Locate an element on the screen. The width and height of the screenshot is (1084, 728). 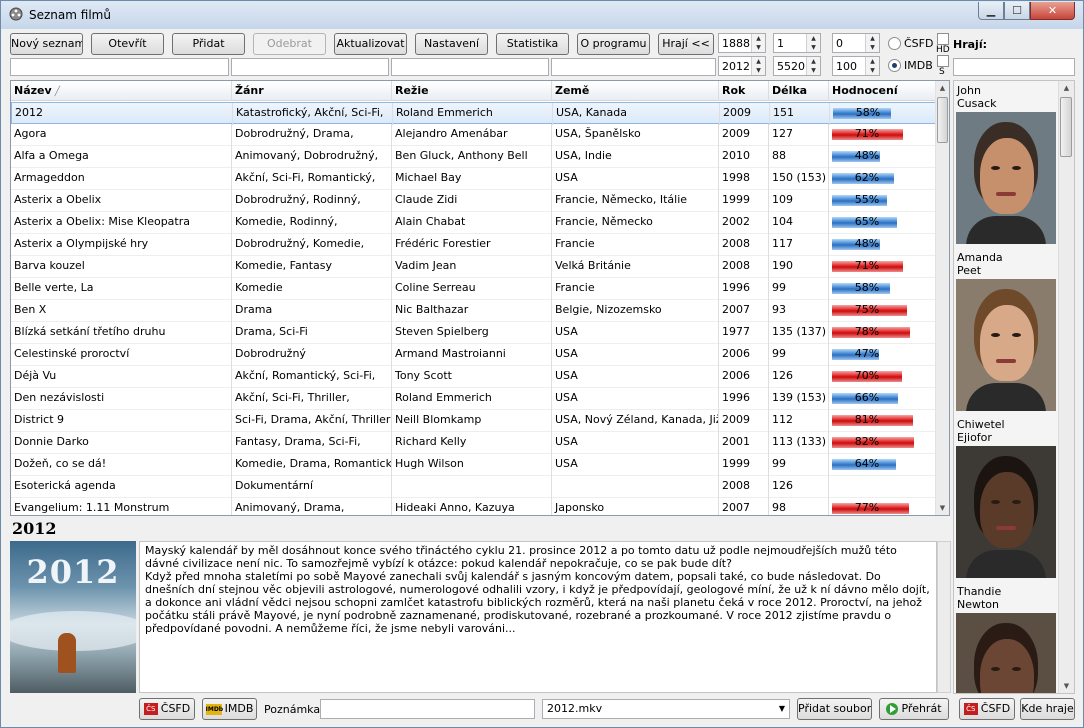
length-from-spinner: 1 ▲ ▼ is located at coordinates (797, 43).